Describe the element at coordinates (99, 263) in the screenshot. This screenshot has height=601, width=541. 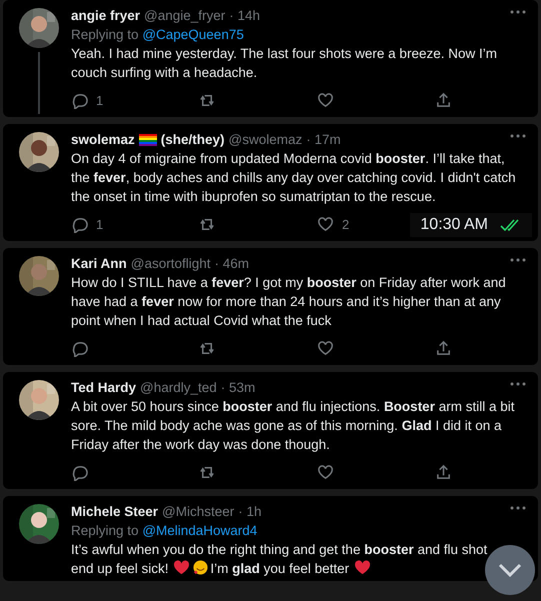
I see `user-name: Kari Ann` at that location.